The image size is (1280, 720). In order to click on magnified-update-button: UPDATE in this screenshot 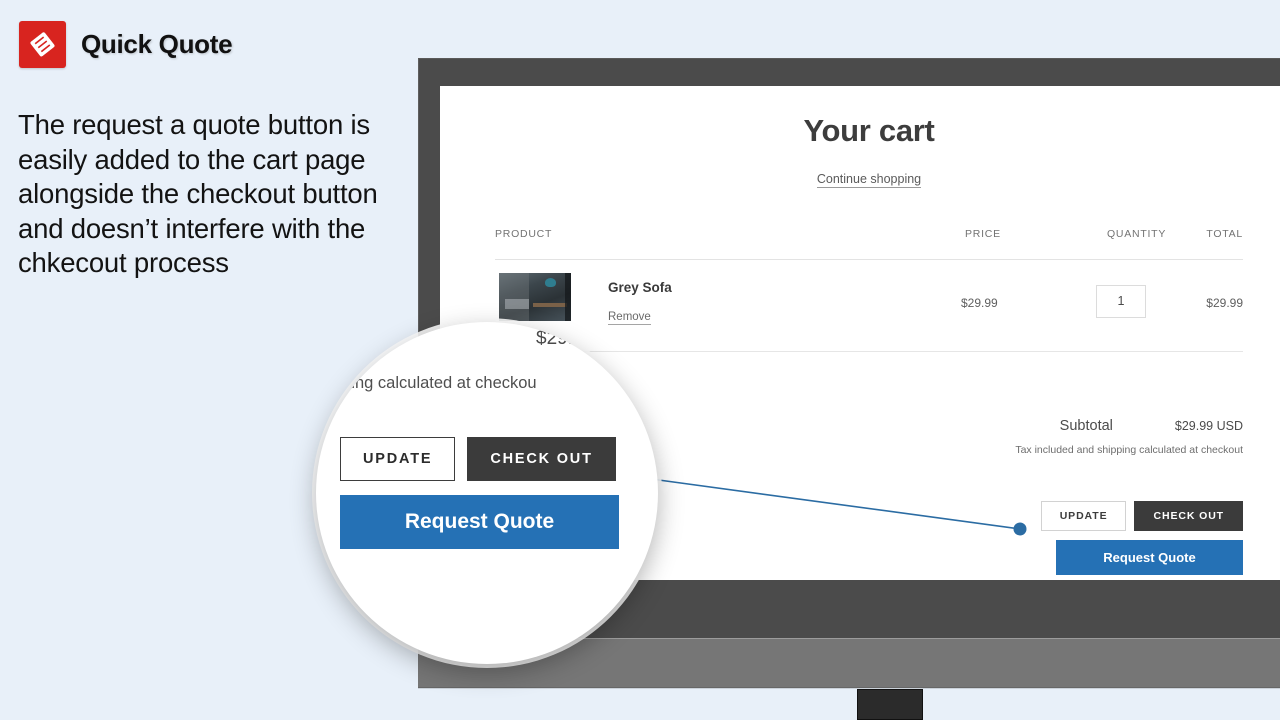, I will do `click(398, 459)`.